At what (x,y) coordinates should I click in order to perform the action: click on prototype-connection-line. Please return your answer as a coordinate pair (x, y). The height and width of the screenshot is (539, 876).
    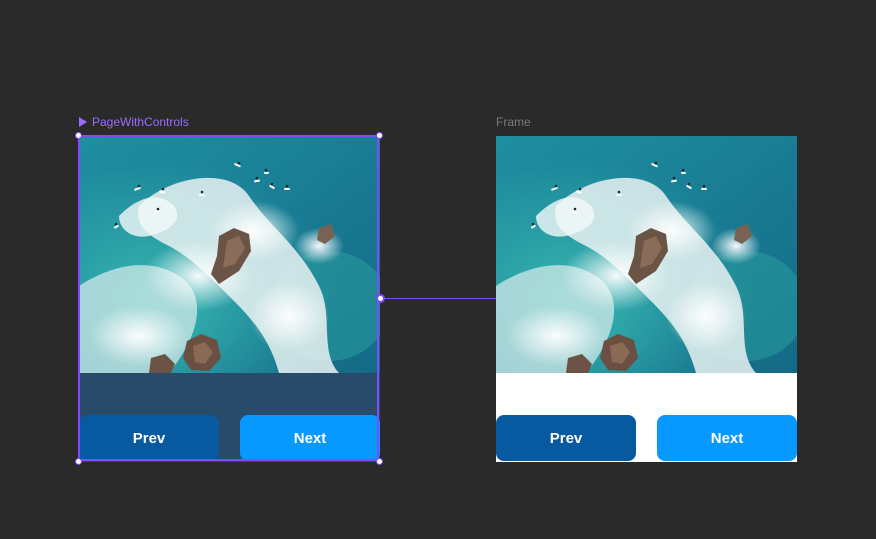
    Looking at the image, I should click on (439, 298).